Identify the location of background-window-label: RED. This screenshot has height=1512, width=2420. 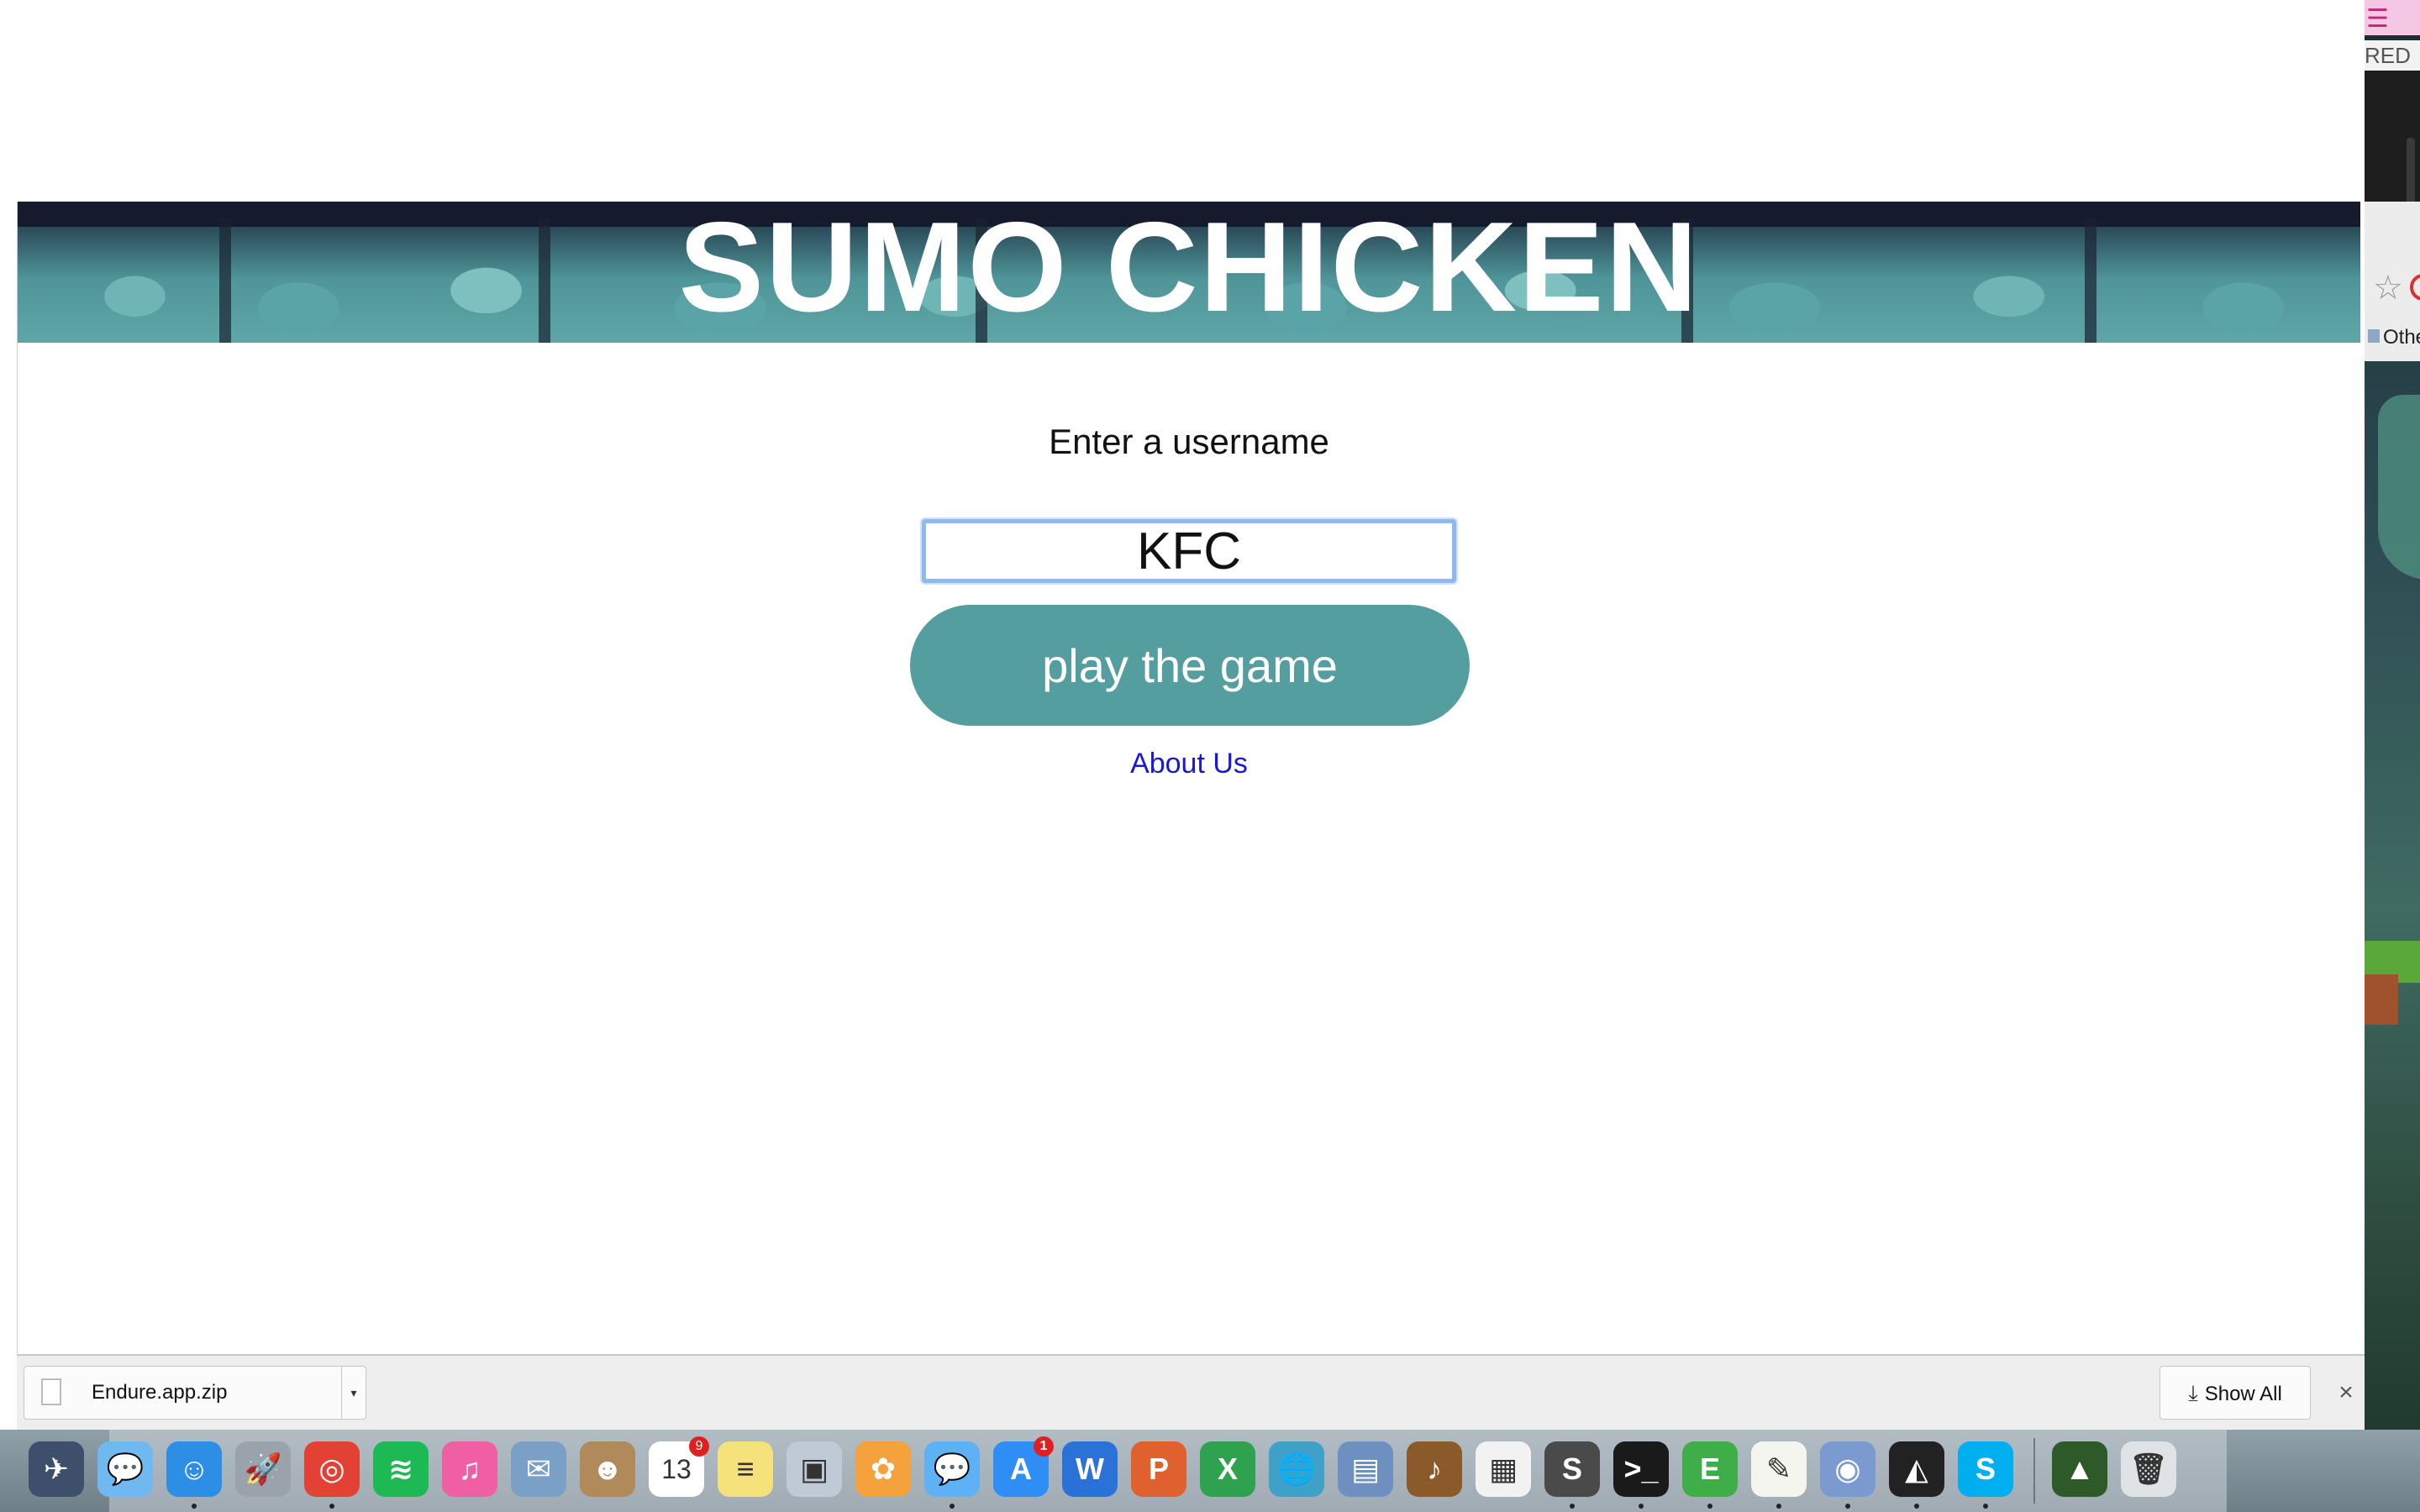
(2392, 55).